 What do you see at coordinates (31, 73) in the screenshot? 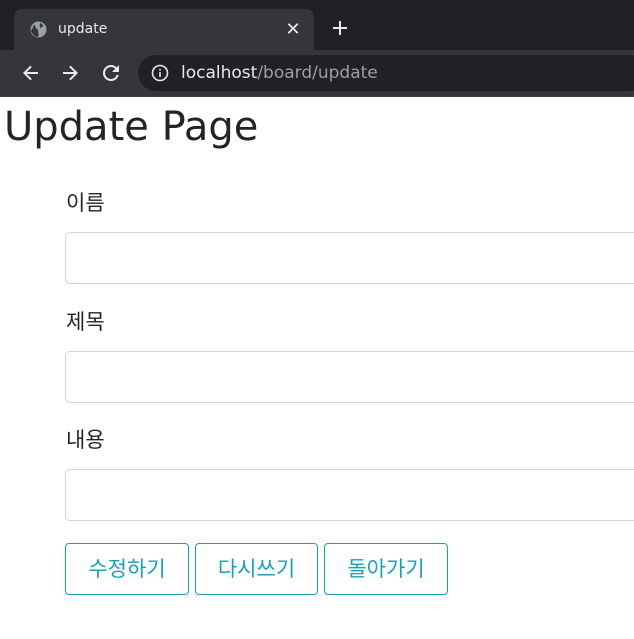
I see `back-arrow-icon` at bounding box center [31, 73].